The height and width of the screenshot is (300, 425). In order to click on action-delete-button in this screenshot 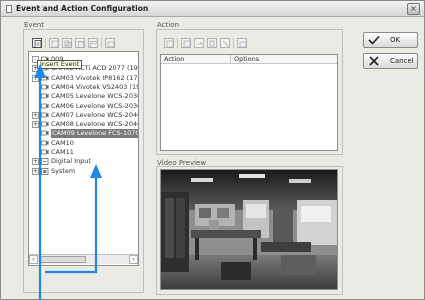, I will do `click(225, 43)`.